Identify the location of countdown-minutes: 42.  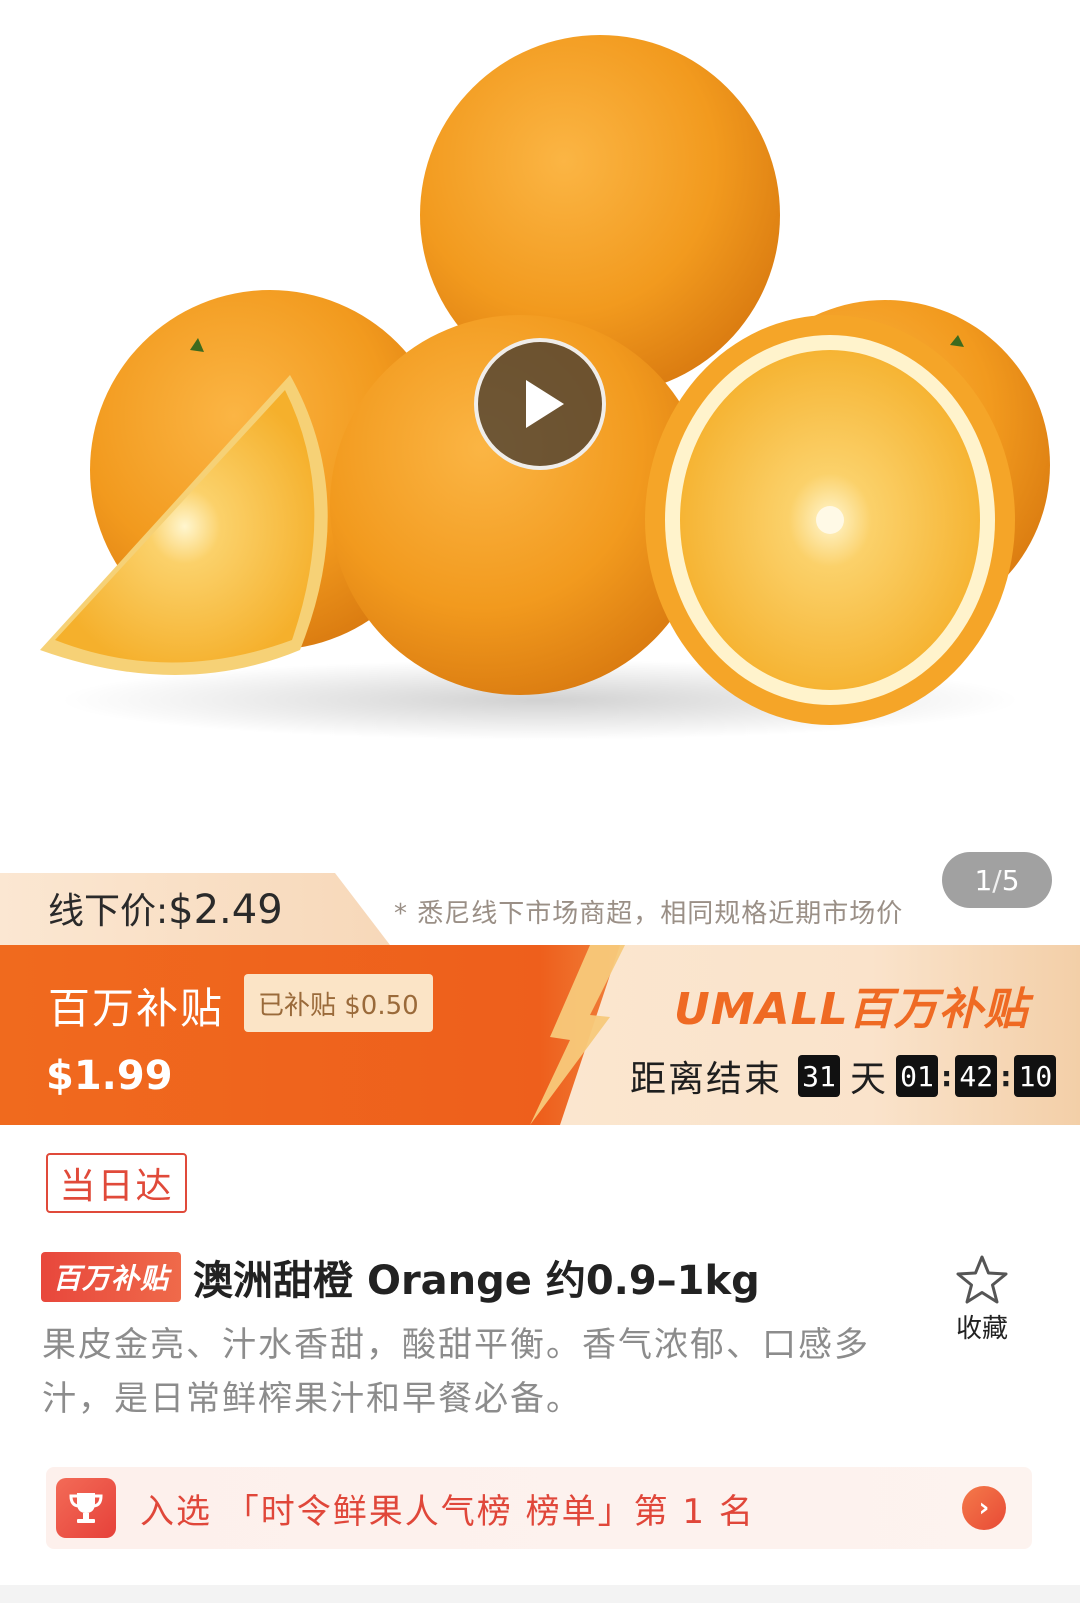
(976, 1076).